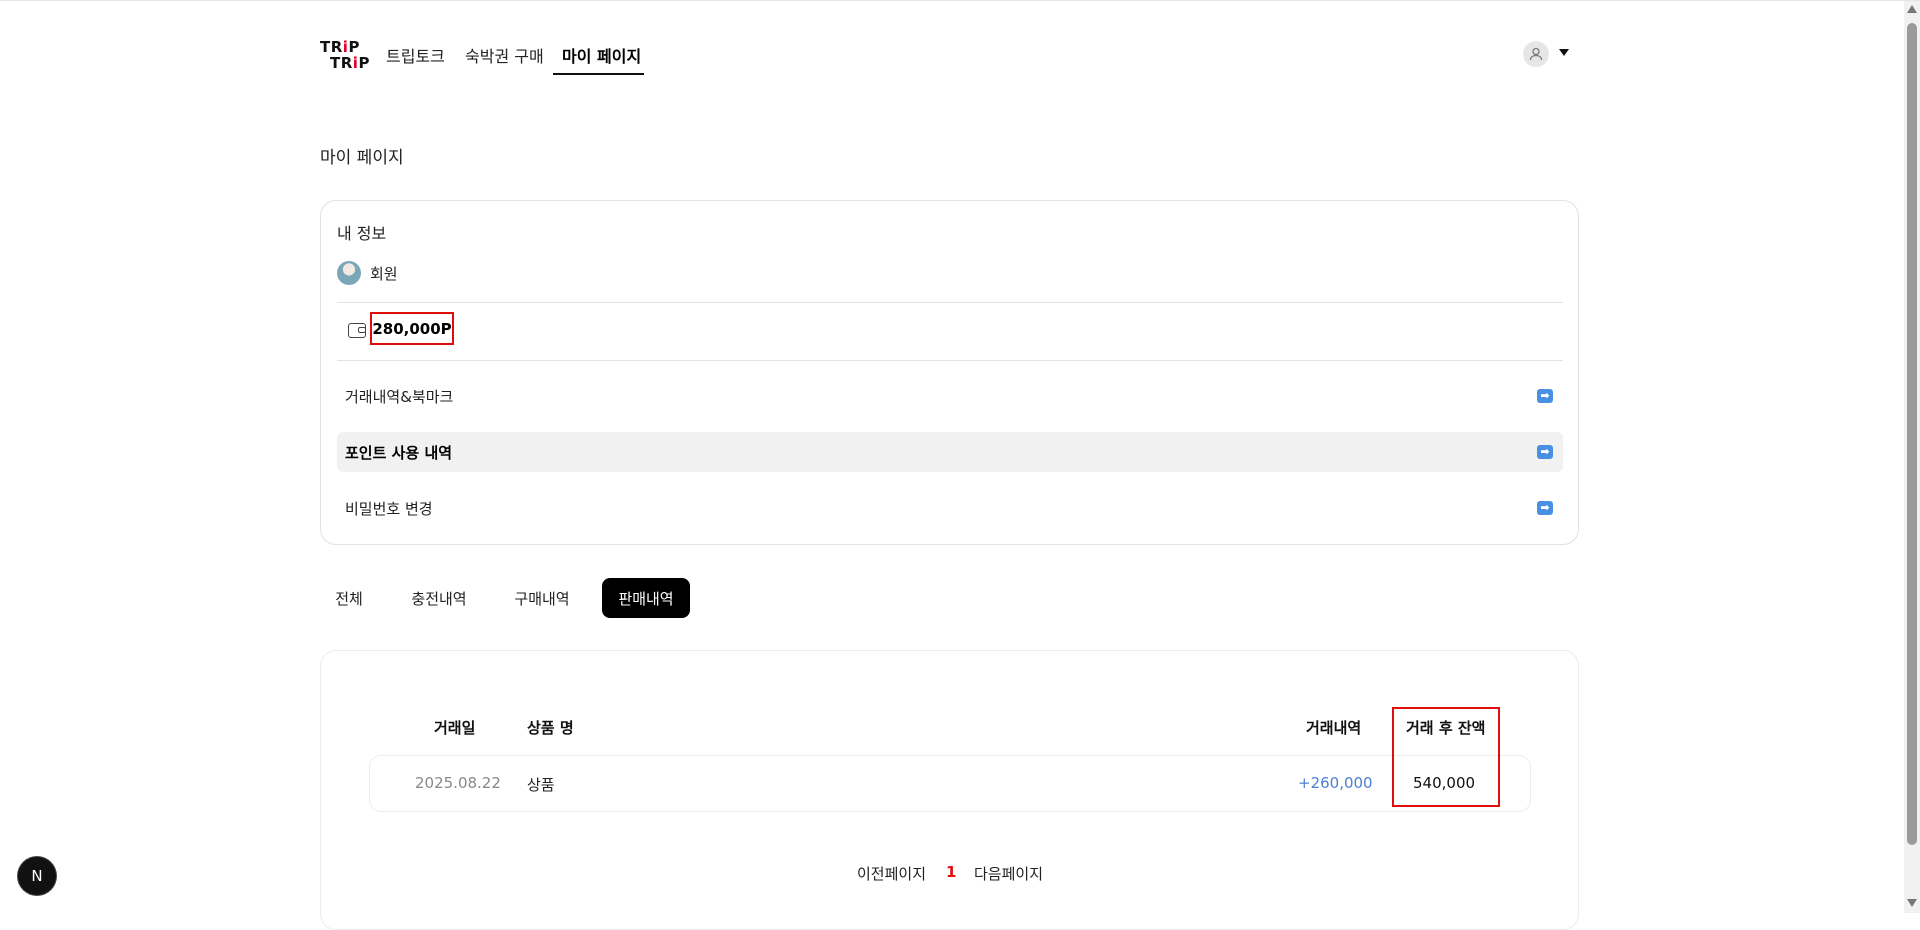  What do you see at coordinates (458, 783) in the screenshot?
I see `row-date: 2025.08.22` at bounding box center [458, 783].